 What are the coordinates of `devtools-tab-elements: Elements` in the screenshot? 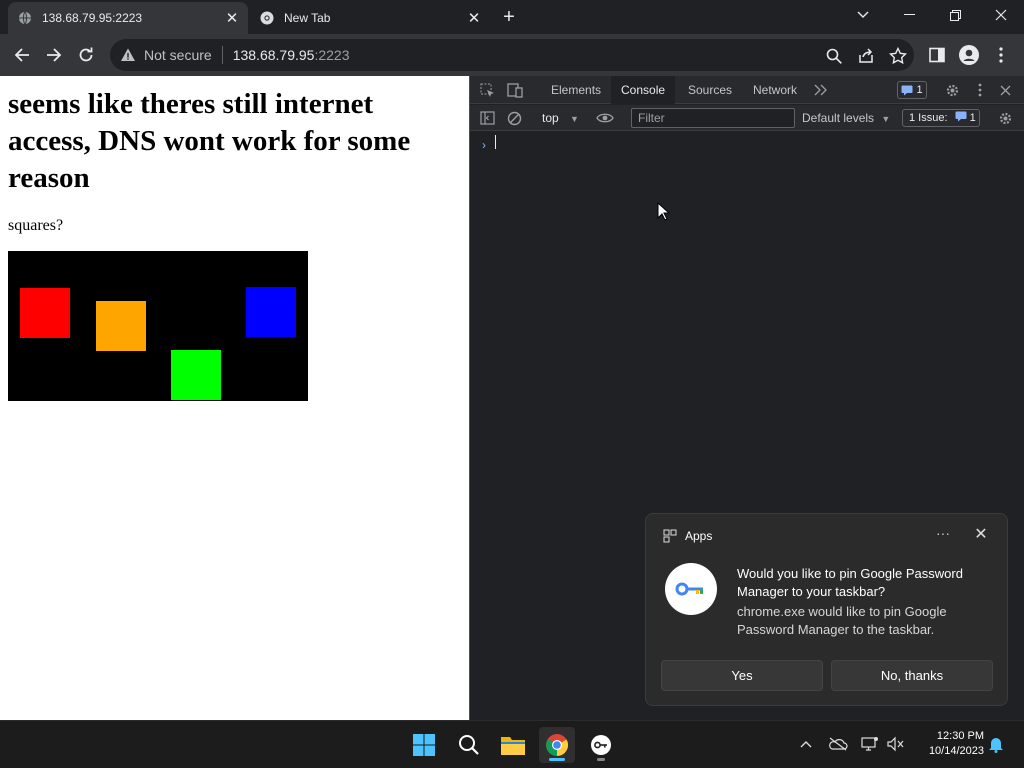 It's located at (576, 90).